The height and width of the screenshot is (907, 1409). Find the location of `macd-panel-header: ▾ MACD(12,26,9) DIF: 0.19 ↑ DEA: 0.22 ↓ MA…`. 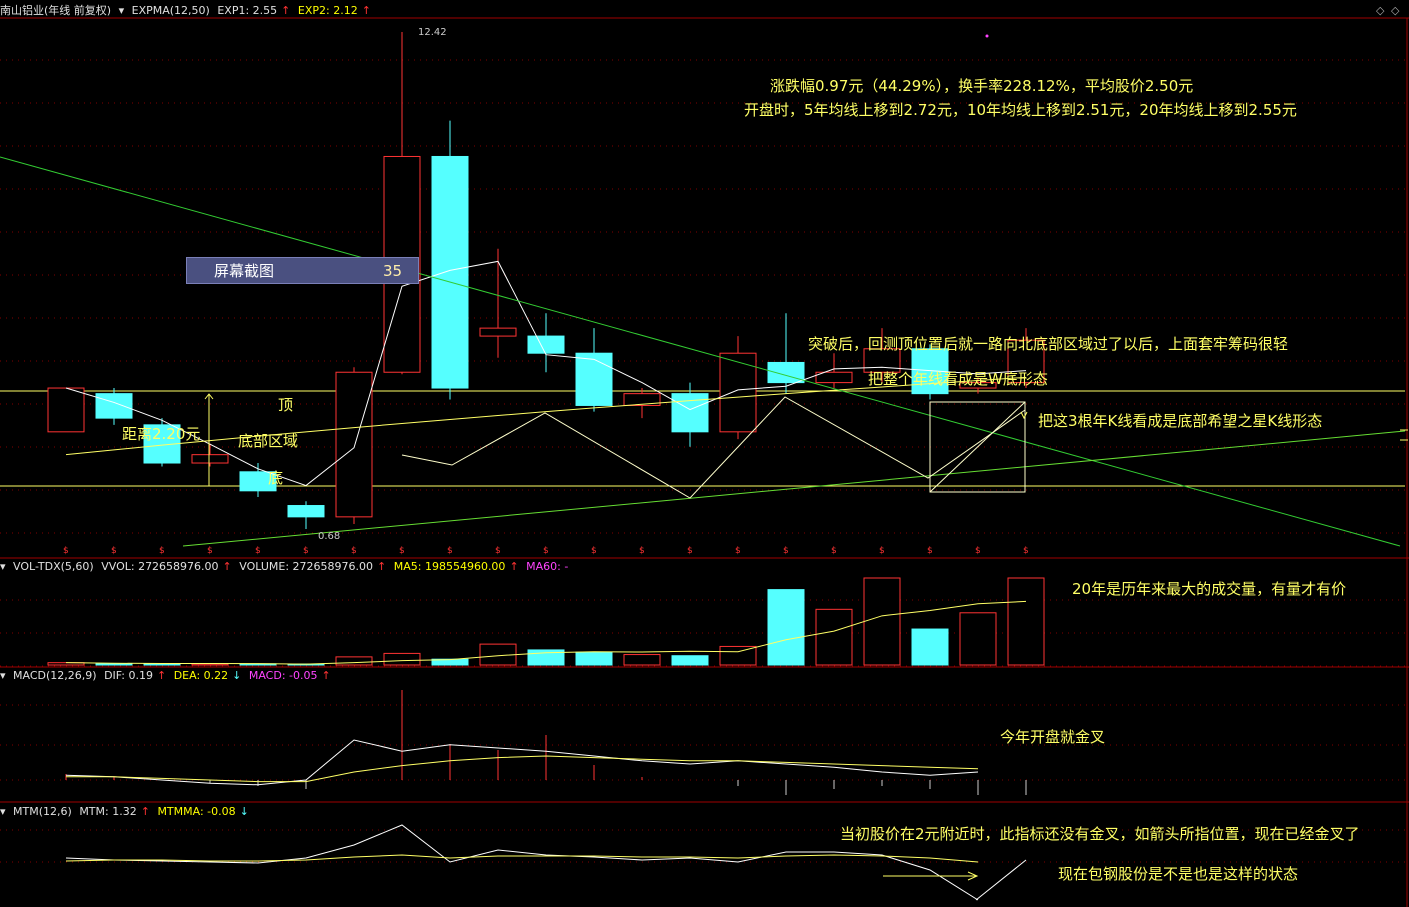

macd-panel-header: ▾ MACD(12,26,9) DIF: 0.19 ↑ DEA: 0.22 ↓ MA… is located at coordinates (167, 676).